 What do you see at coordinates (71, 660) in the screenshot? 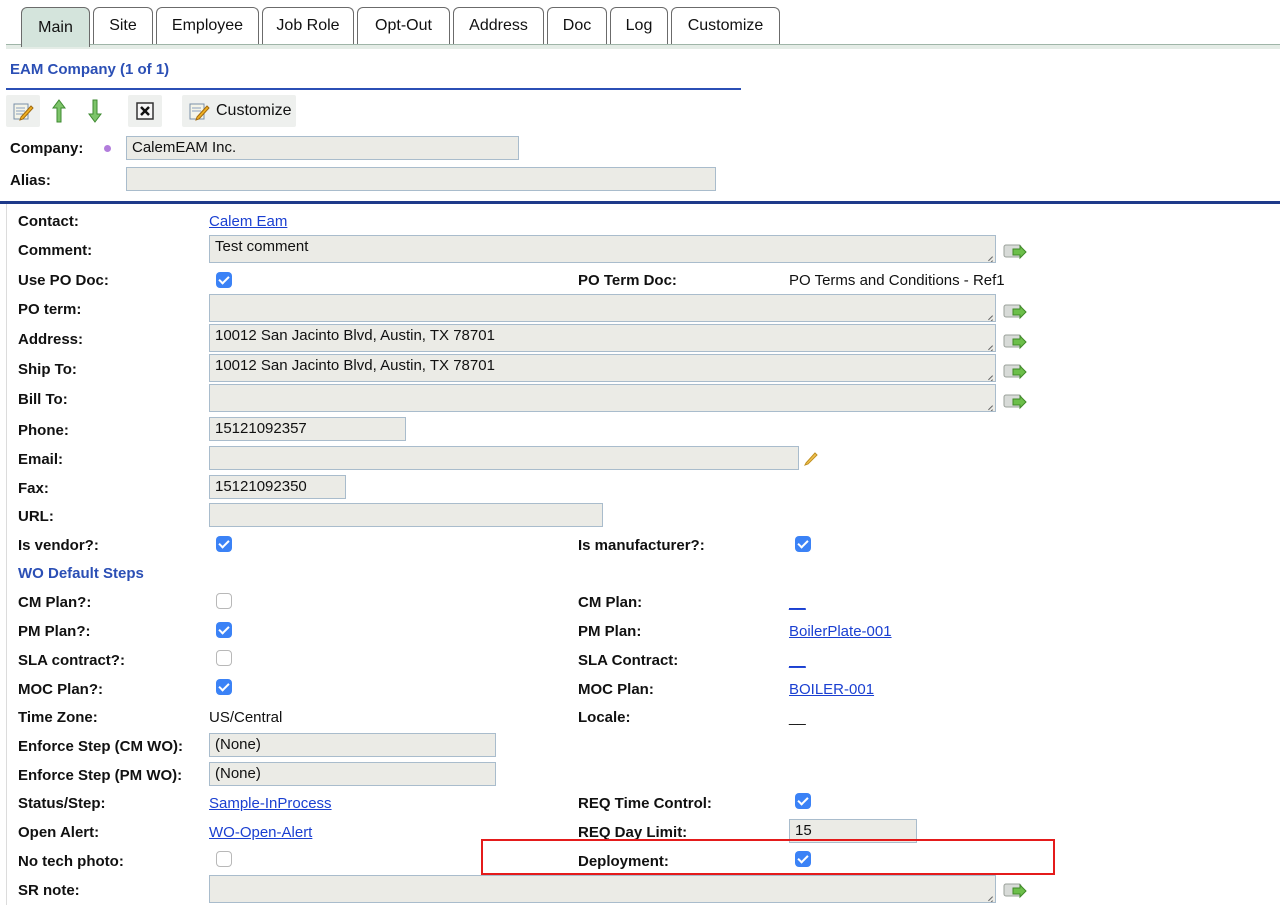
I see `sla-contract-q-label: SLA contract?:` at bounding box center [71, 660].